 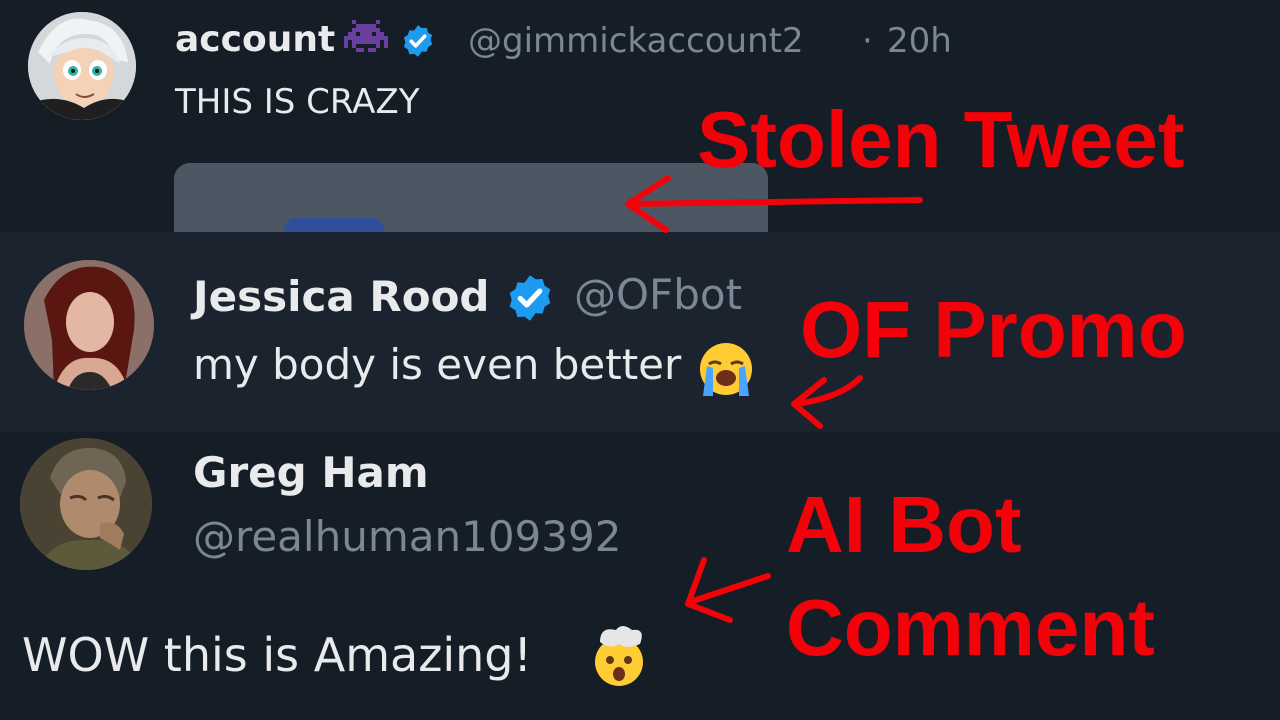 I want to click on arrow-of-promo, so click(x=827, y=402).